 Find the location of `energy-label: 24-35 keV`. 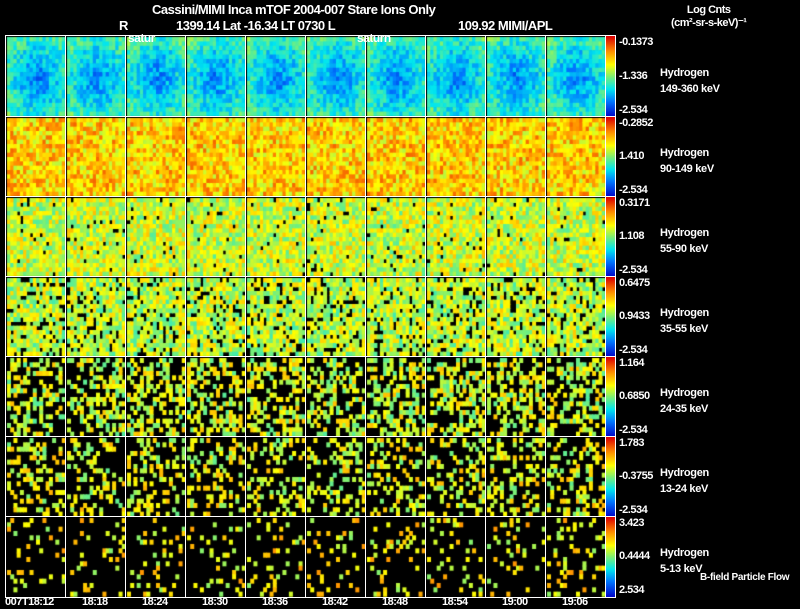

energy-label: 24-35 keV is located at coordinates (684, 409).